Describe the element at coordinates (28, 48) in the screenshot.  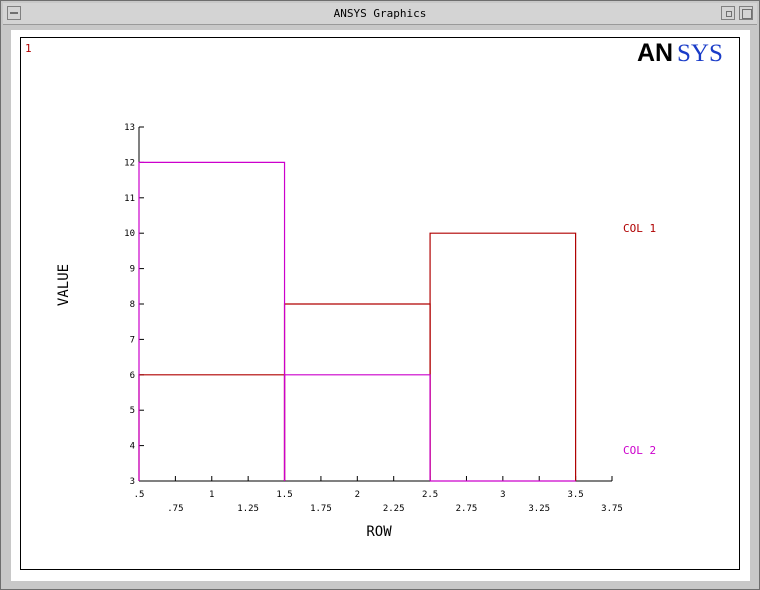
I see `viewport-number: 1` at that location.